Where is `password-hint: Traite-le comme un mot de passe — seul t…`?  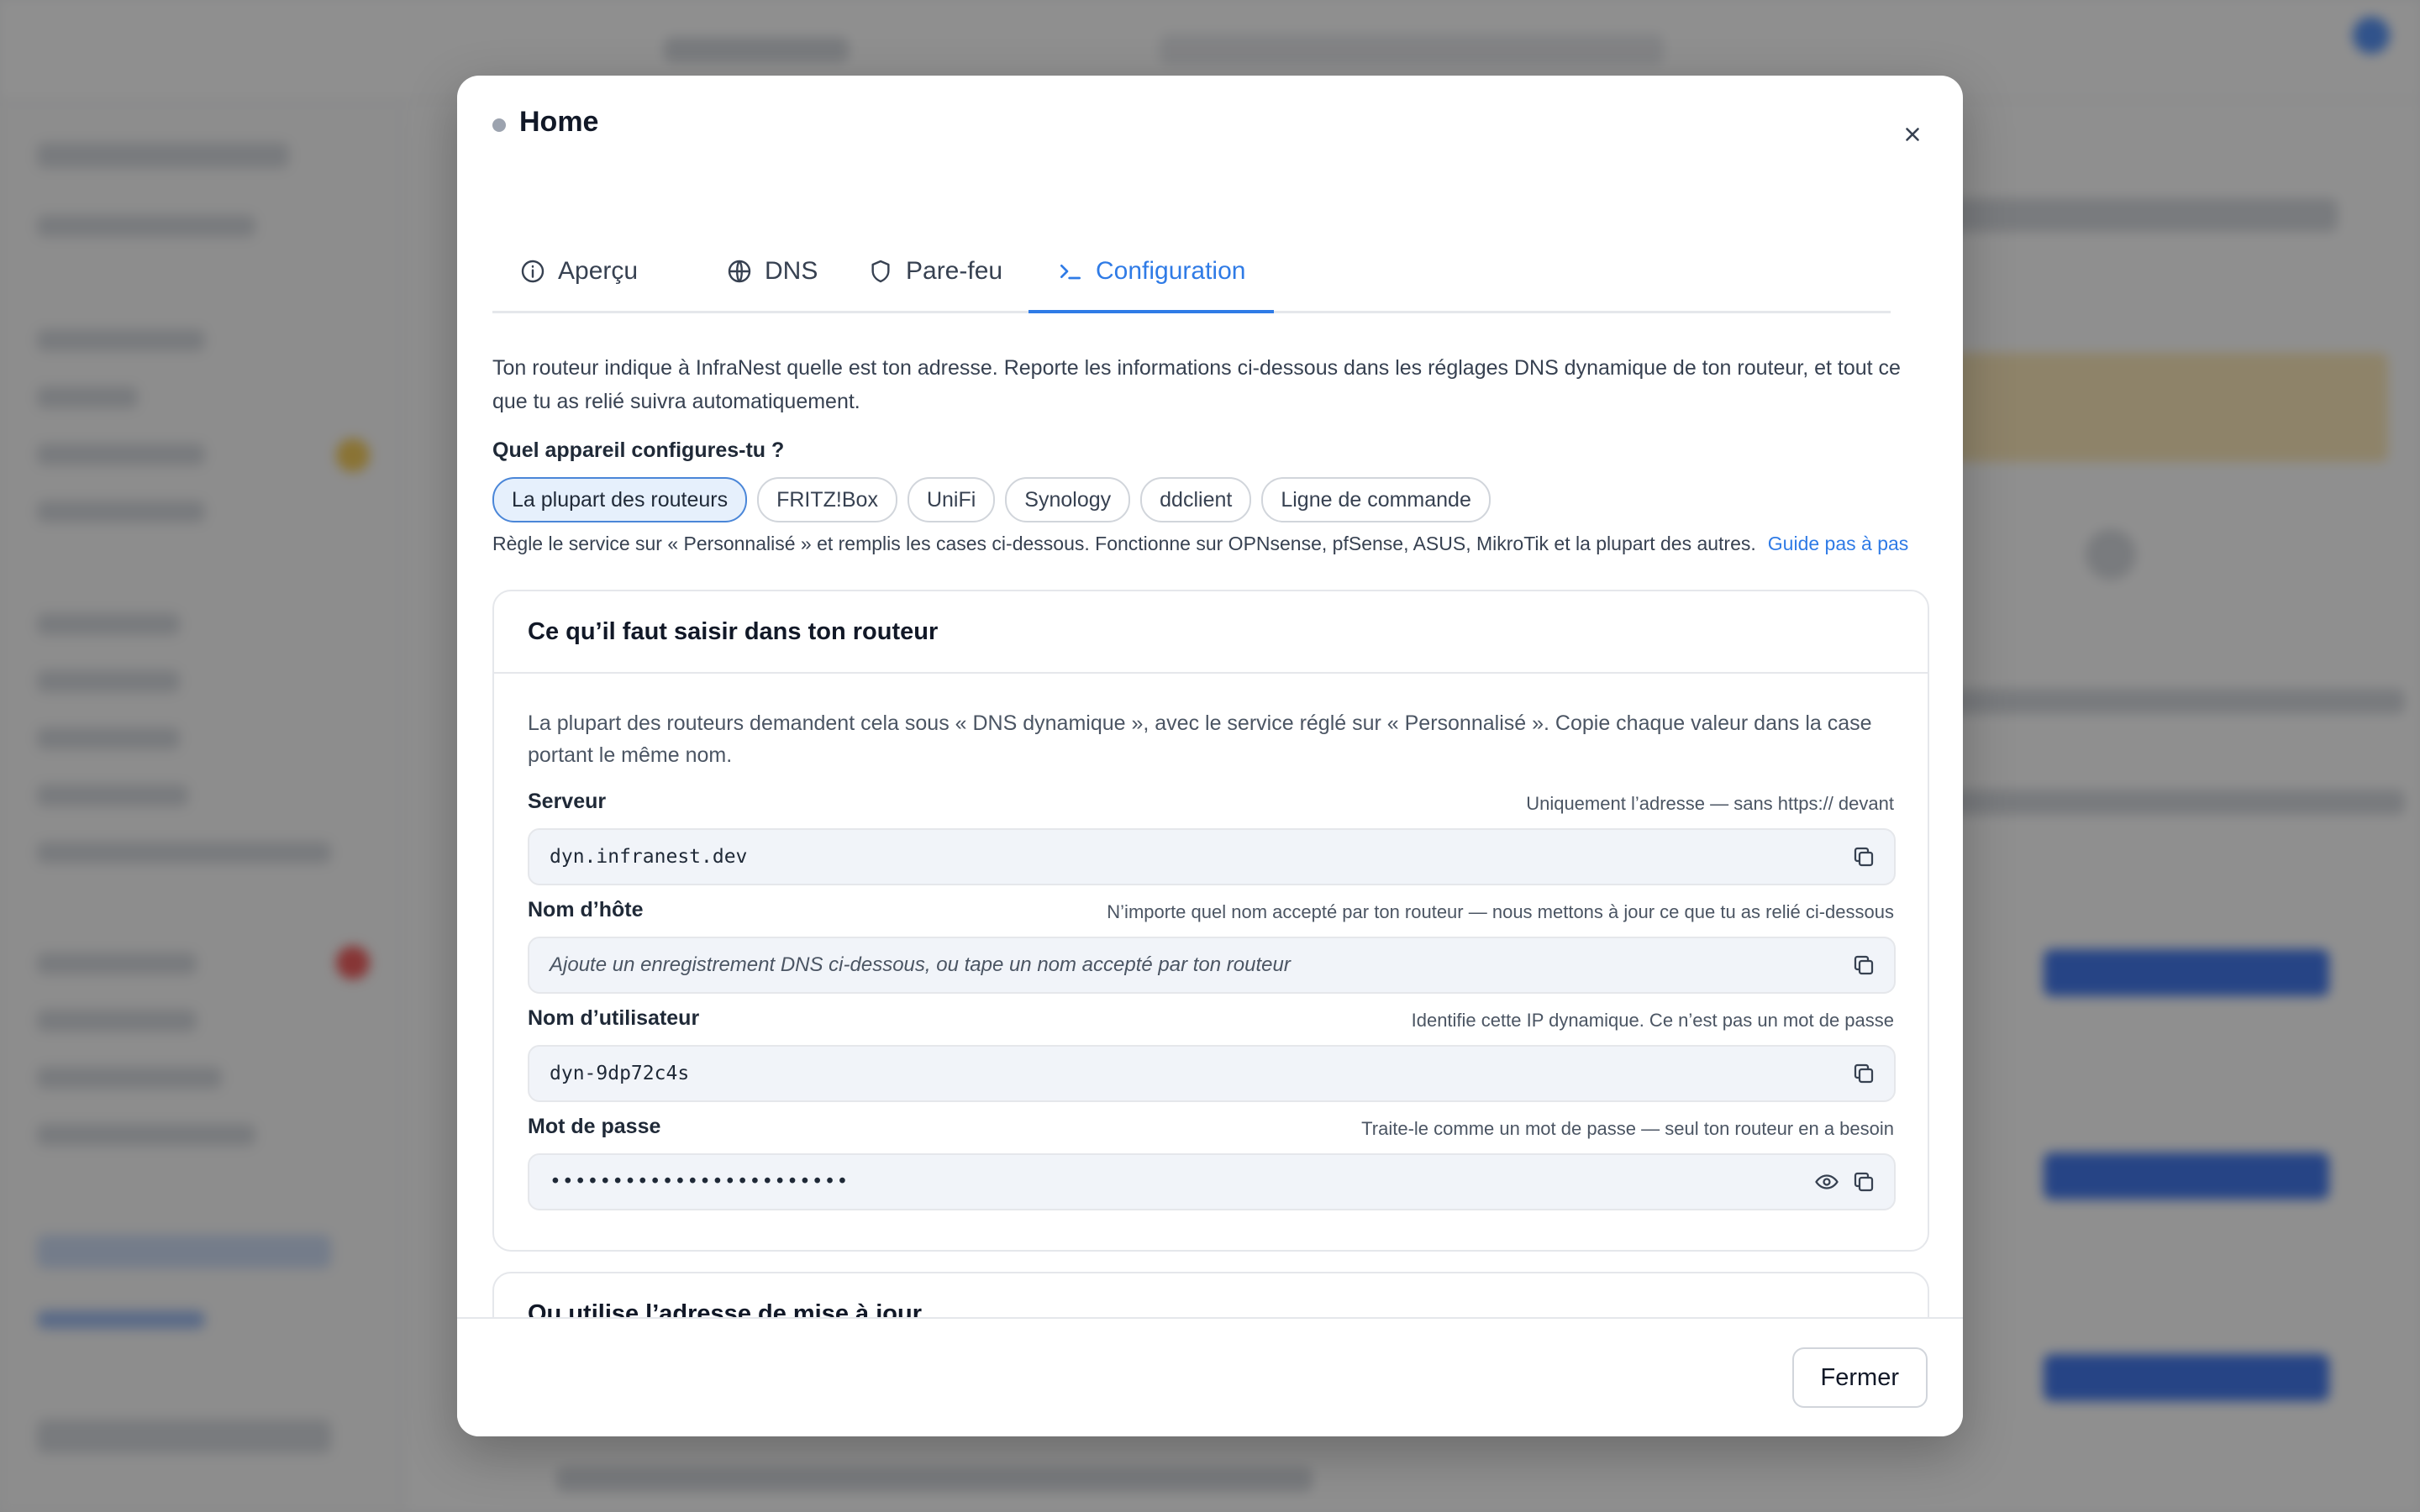
password-hint: Traite-le comme un mot de passe — seul t… is located at coordinates (1627, 1128).